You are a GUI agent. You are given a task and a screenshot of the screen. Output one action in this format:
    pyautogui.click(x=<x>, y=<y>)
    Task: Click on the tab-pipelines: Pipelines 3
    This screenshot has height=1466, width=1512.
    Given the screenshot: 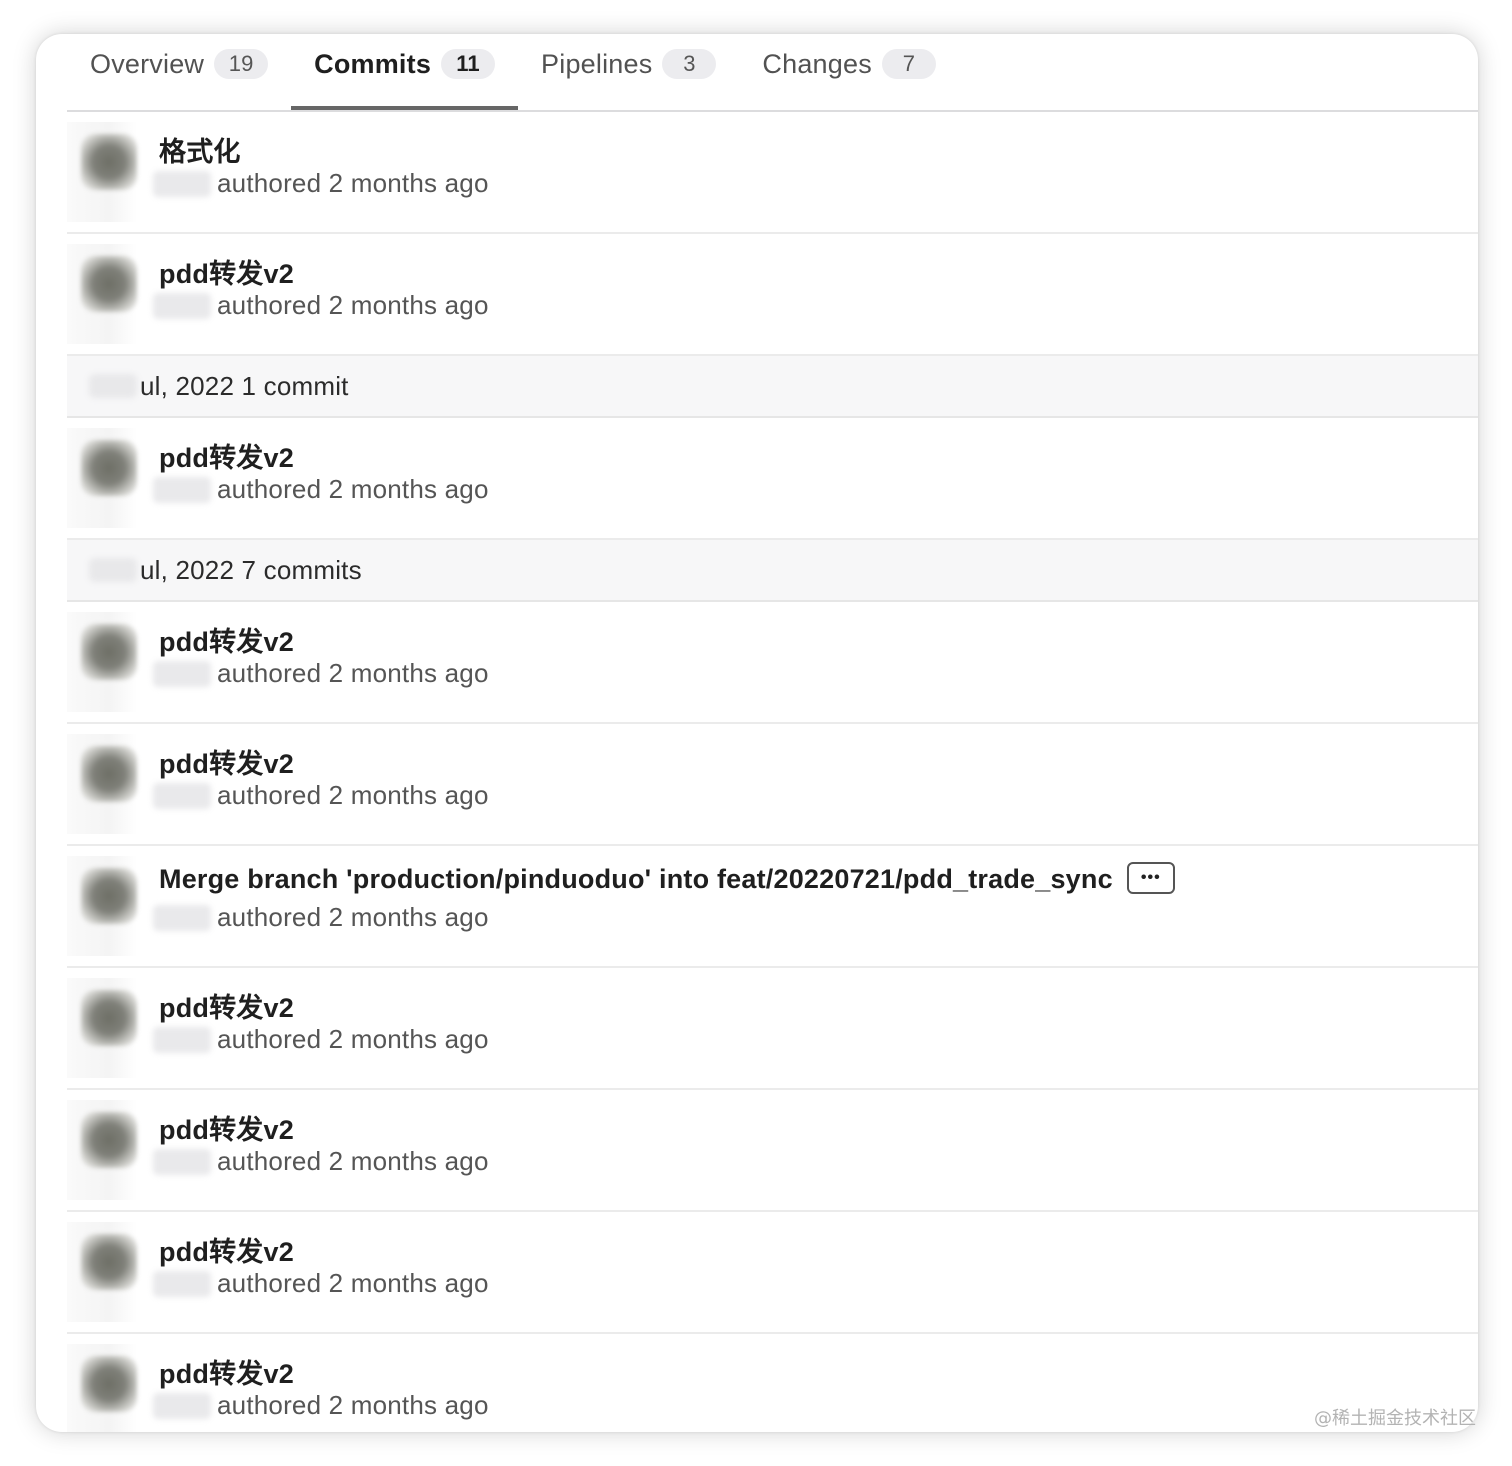 What is the action you would take?
    pyautogui.click(x=628, y=64)
    